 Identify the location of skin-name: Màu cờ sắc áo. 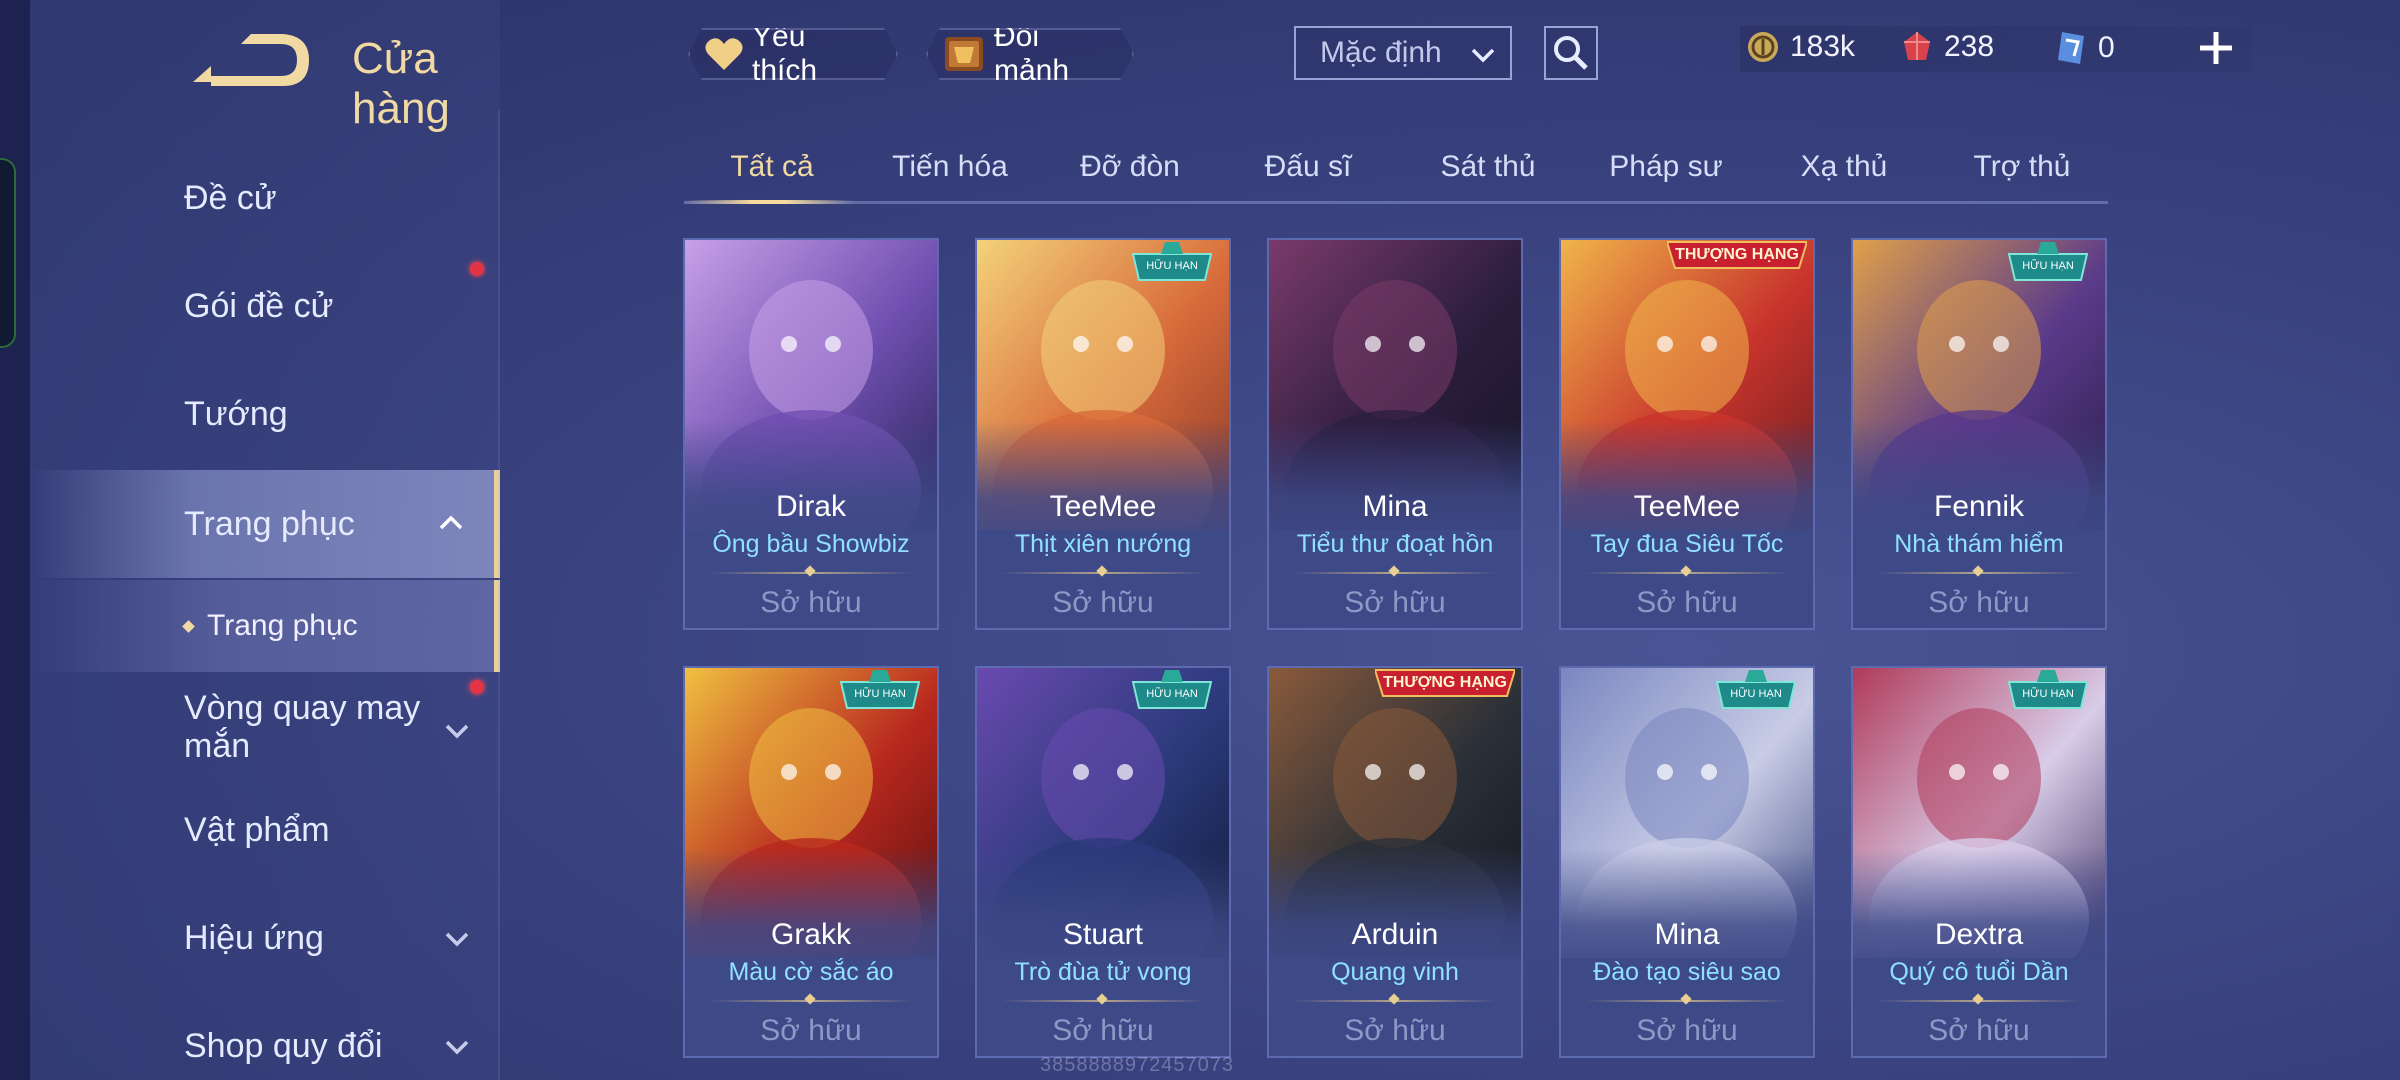
(811, 972).